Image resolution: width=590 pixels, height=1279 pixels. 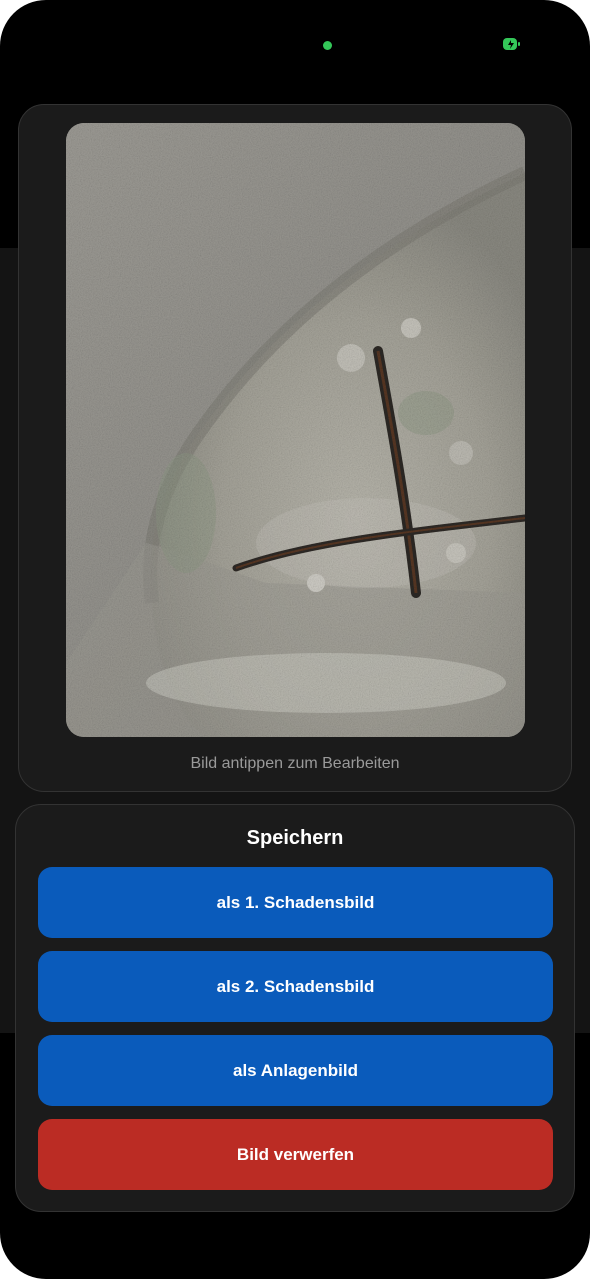 I want to click on save-as-damage-image-2-button: als 2. Schadensbild, so click(x=295, y=986).